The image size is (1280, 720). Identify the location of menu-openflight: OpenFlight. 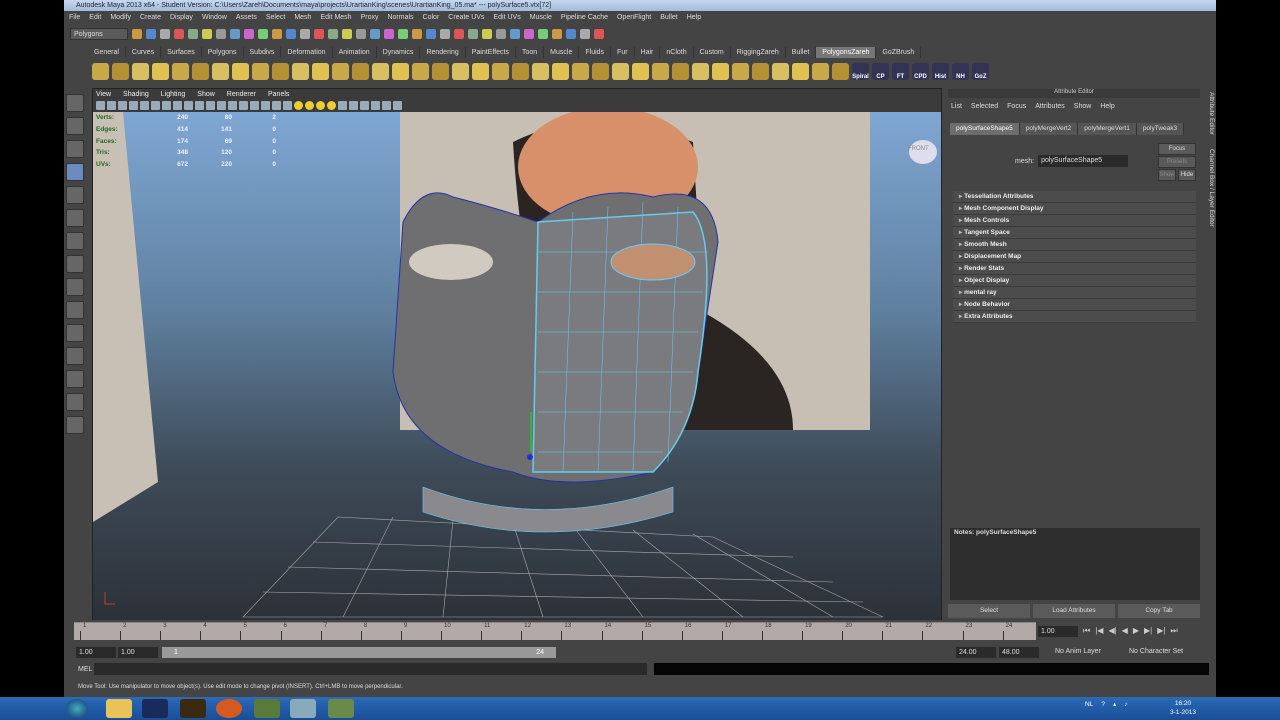
(634, 18).